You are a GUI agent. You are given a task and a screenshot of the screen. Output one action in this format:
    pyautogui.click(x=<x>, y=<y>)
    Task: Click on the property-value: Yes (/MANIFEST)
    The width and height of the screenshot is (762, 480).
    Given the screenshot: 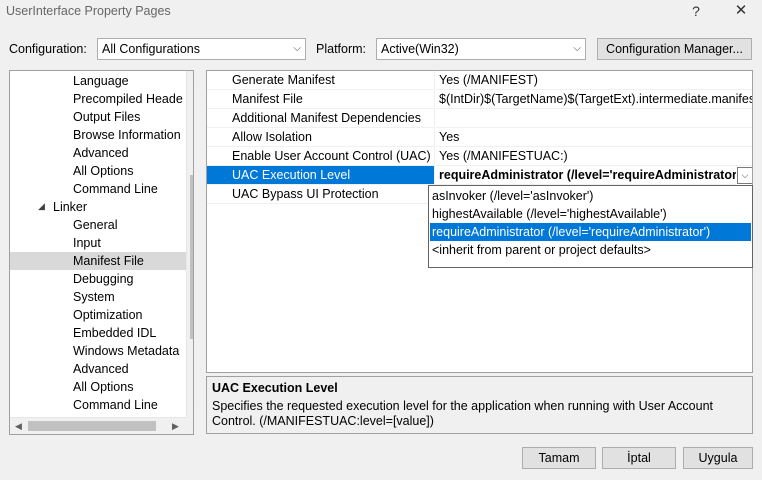 What is the action you would take?
    pyautogui.click(x=594, y=80)
    